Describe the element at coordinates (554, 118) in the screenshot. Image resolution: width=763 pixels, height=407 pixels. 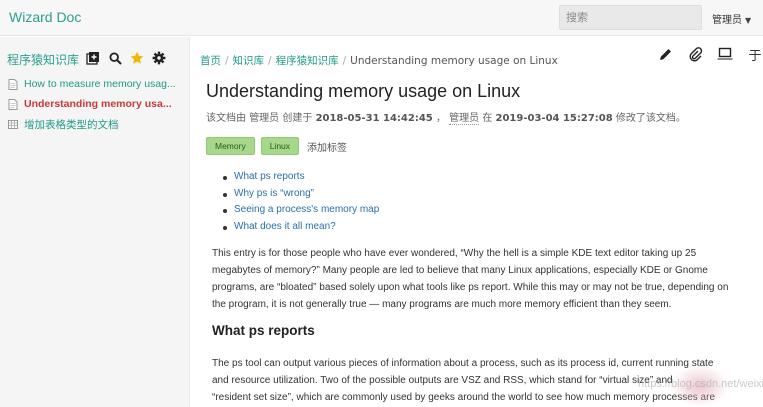
I see `meta-modified-at: 2019-03-04 15:27:08` at that location.